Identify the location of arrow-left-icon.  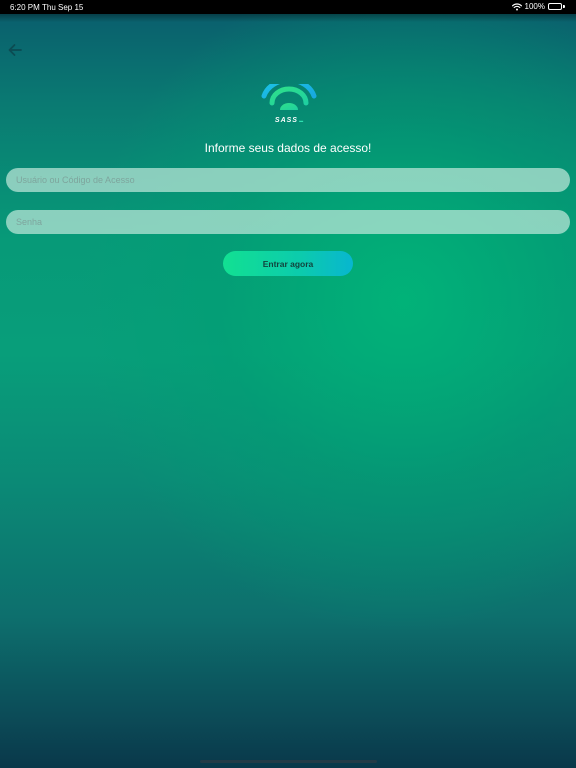
(15, 50).